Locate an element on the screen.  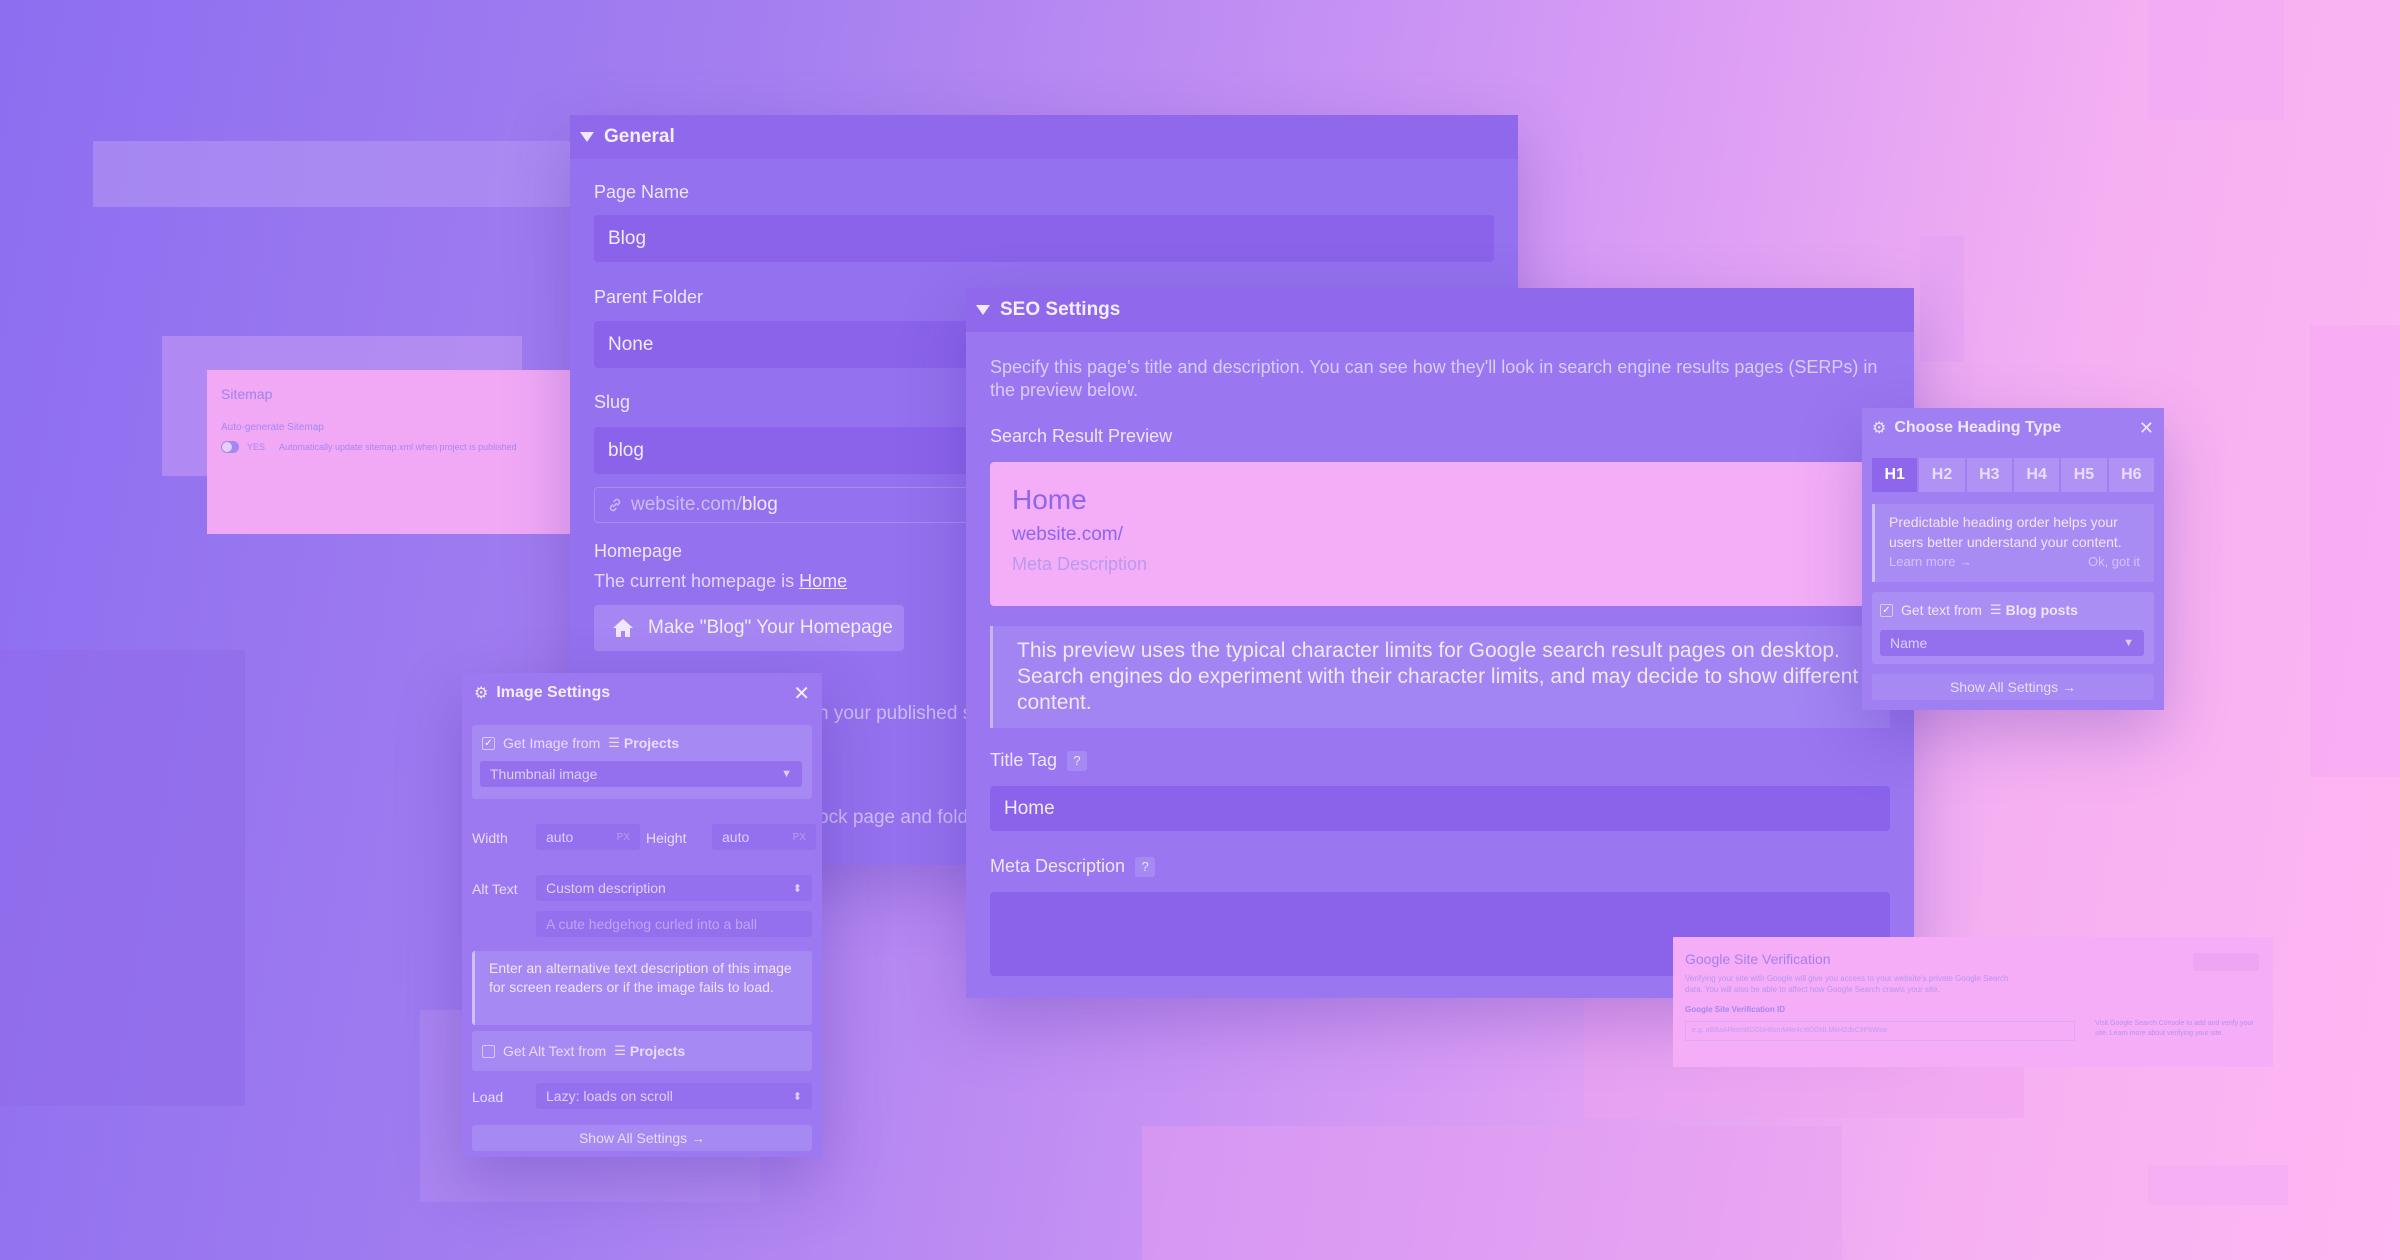
title-tag-label: Title Tag is located at coordinates (1024, 760).